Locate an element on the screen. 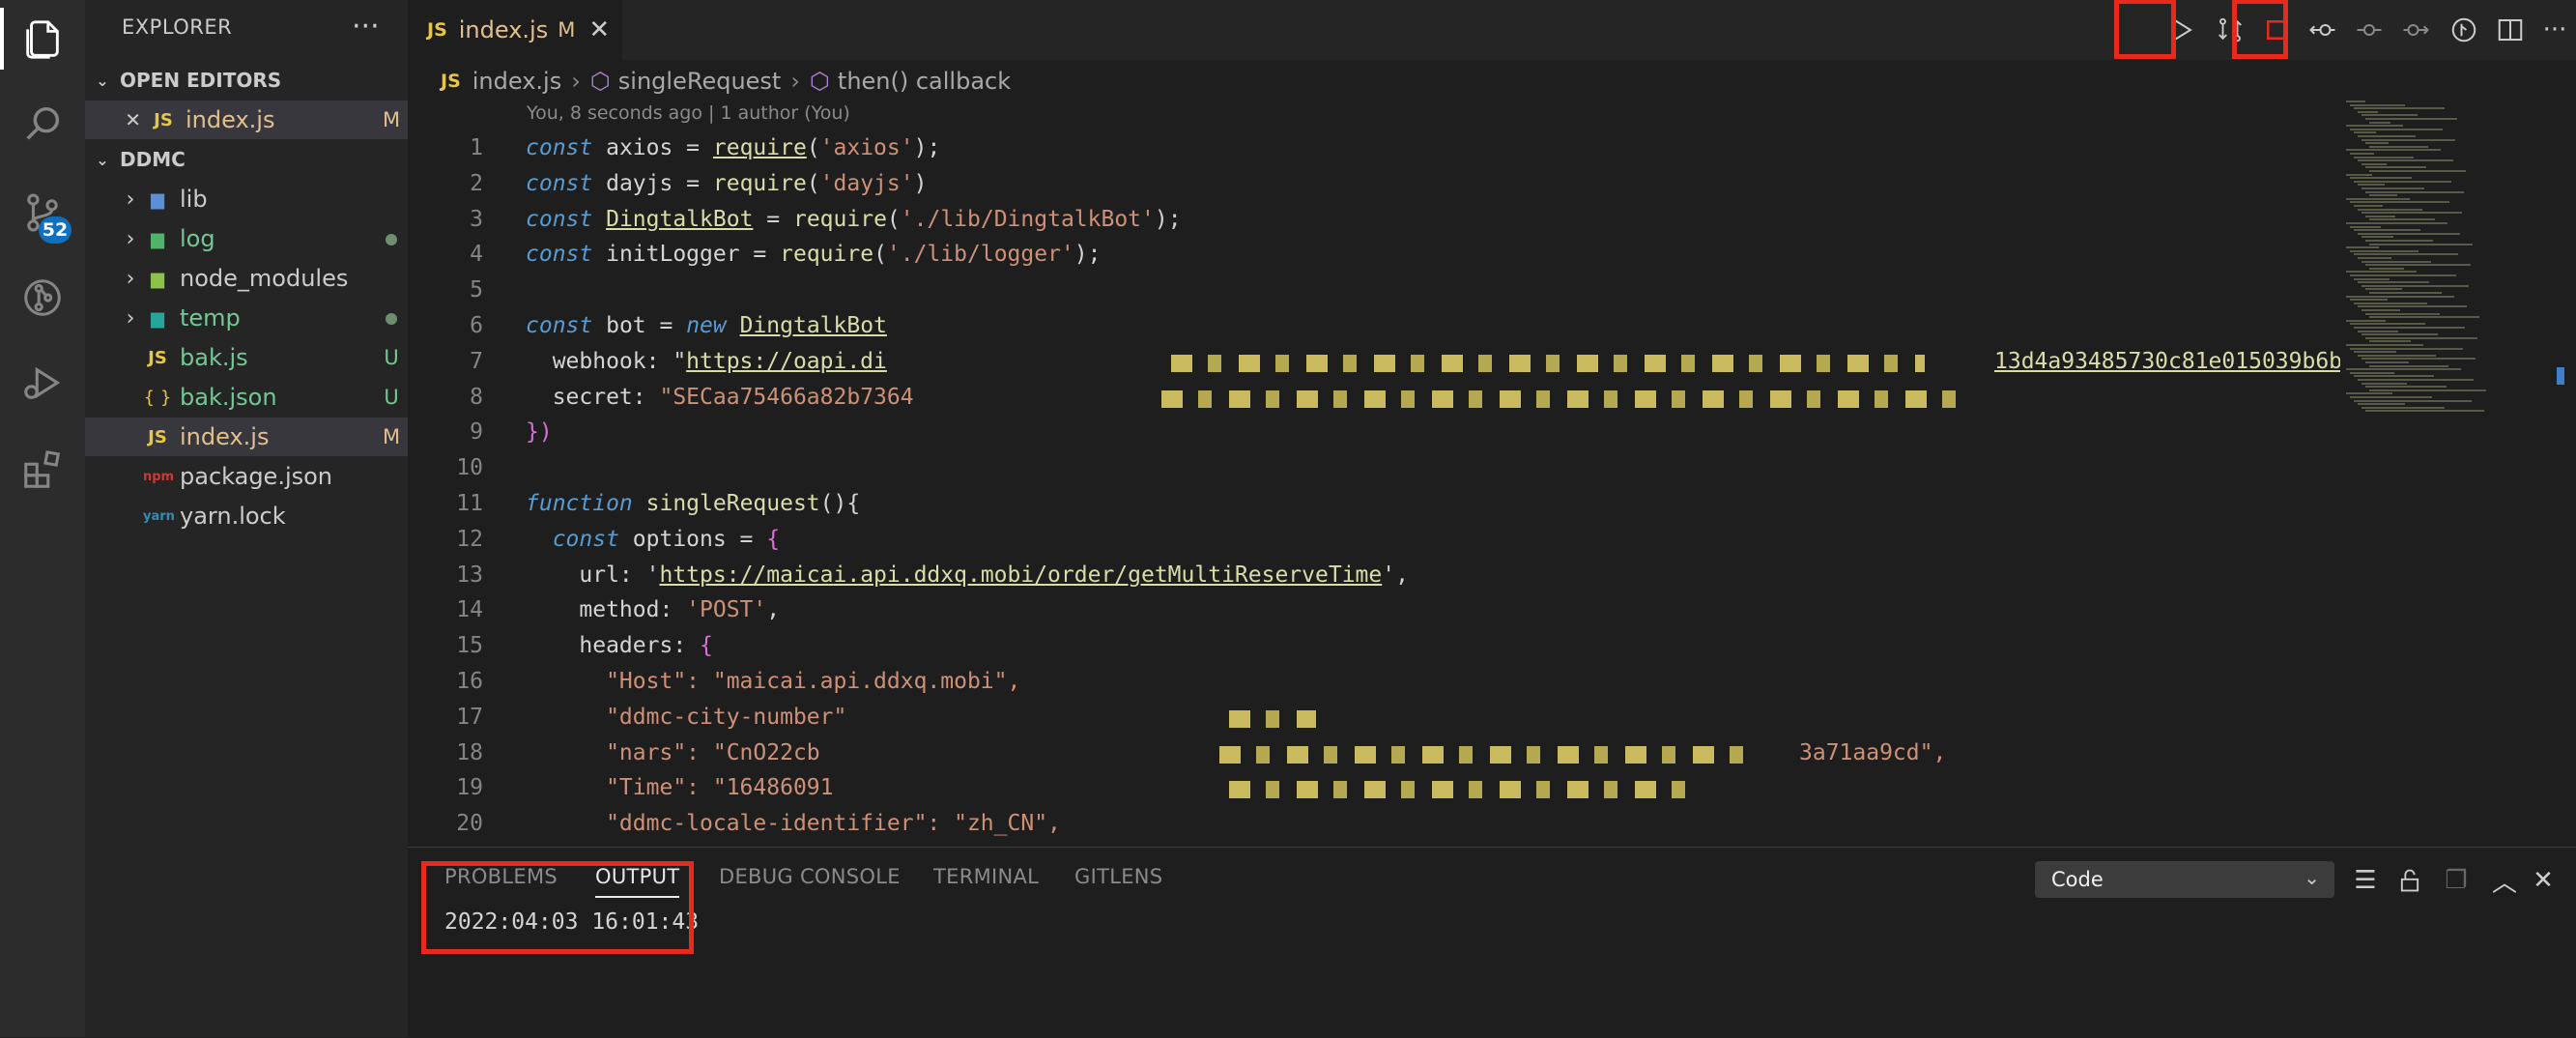  more-editor-actions-button: ··· is located at coordinates (2555, 30).